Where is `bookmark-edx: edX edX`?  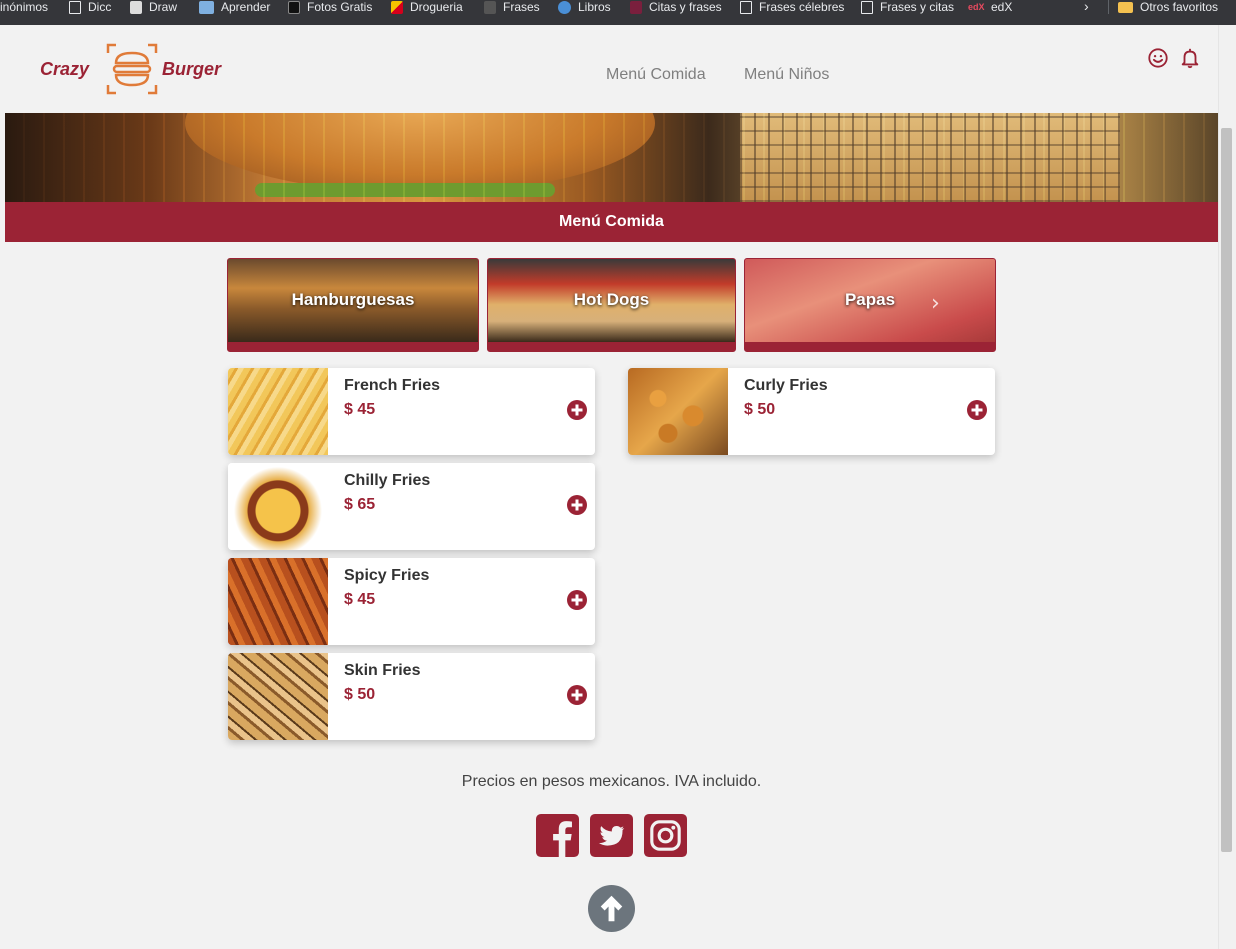
bookmark-edx: edX edX is located at coordinates (990, 7).